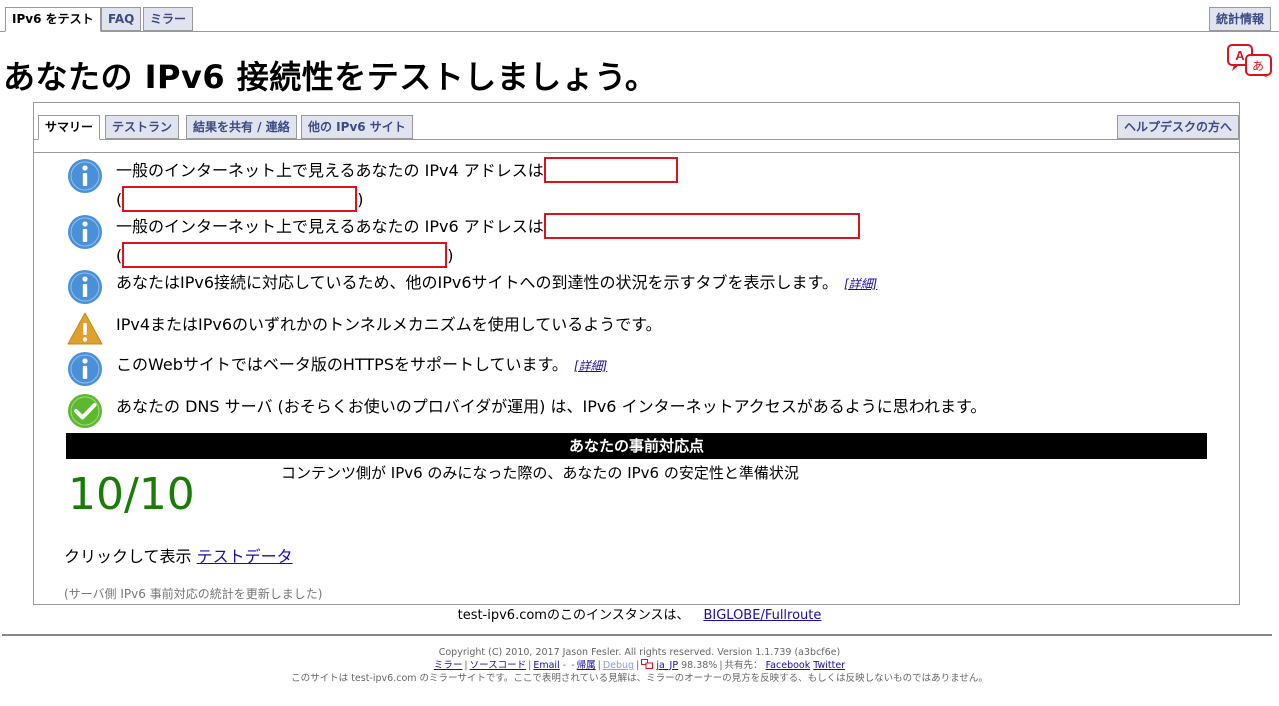  What do you see at coordinates (330, 77) in the screenshot?
I see `page-title: あなたの IPv6 接続性をテストしましょう。` at bounding box center [330, 77].